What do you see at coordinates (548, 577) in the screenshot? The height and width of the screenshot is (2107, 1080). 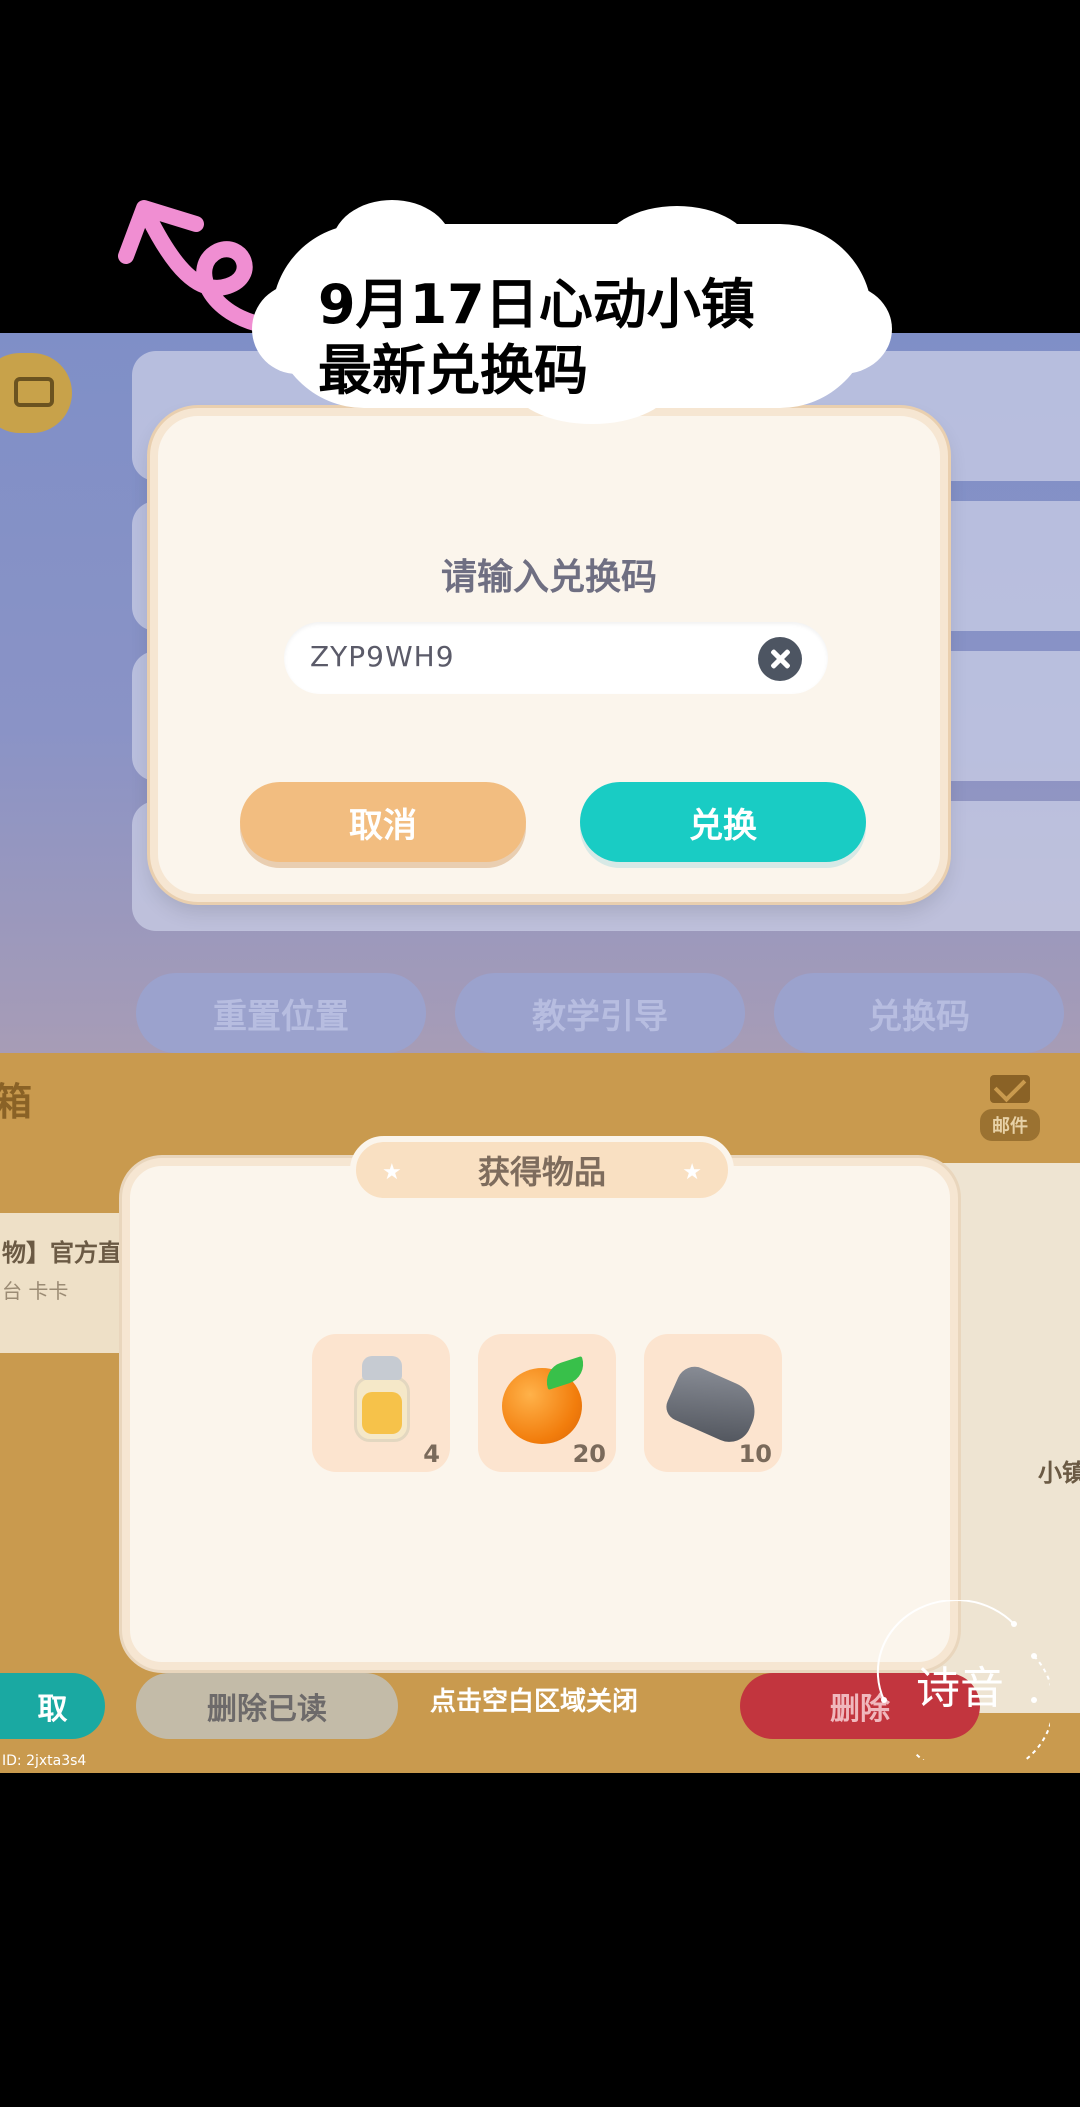 I see `redeem-title: 请输入兑换码` at bounding box center [548, 577].